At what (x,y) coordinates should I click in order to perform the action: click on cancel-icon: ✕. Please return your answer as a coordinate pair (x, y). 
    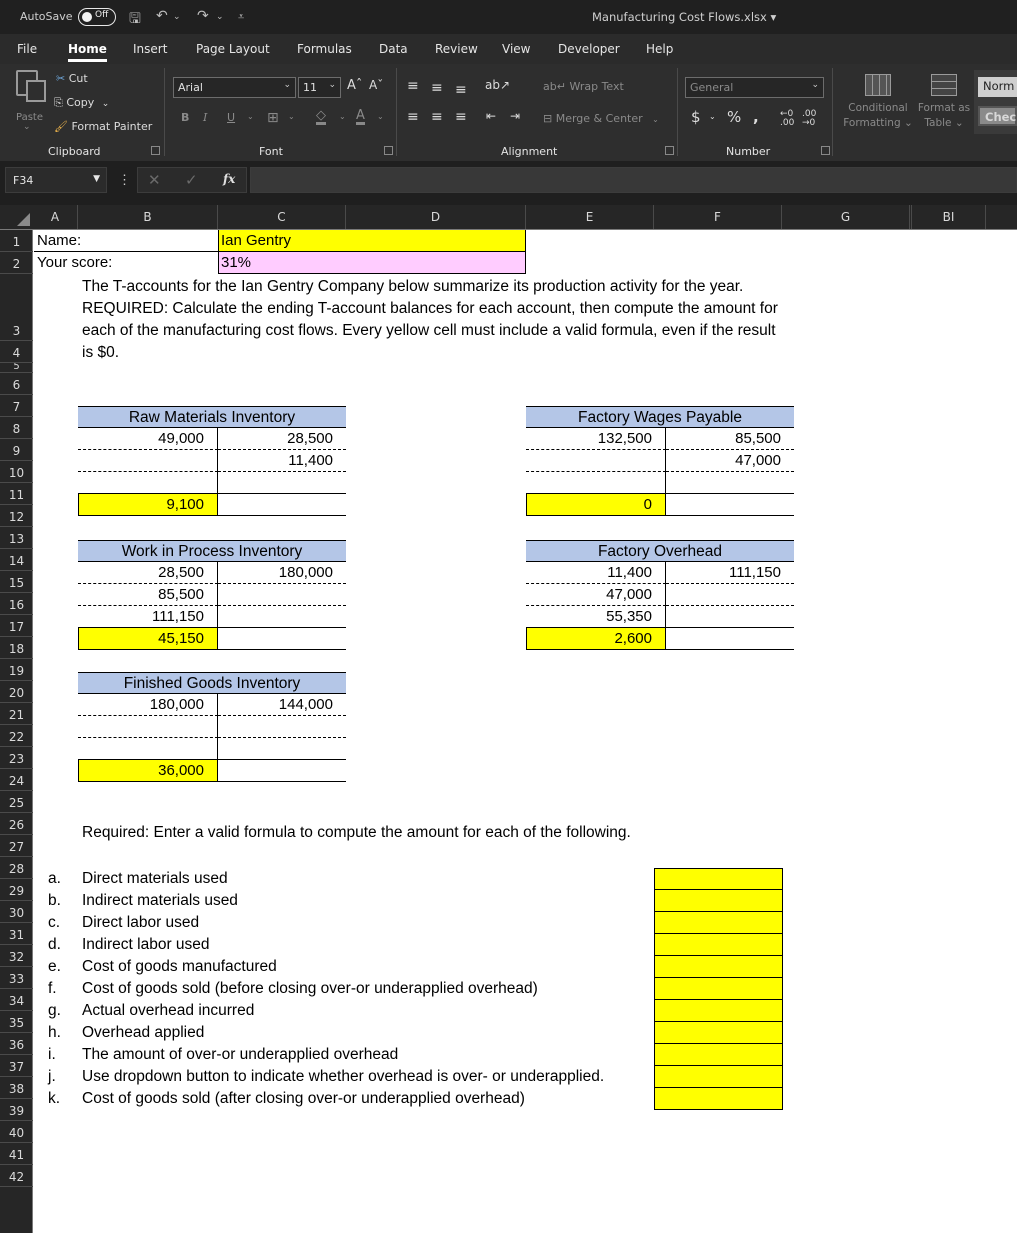
    Looking at the image, I should click on (154, 180).